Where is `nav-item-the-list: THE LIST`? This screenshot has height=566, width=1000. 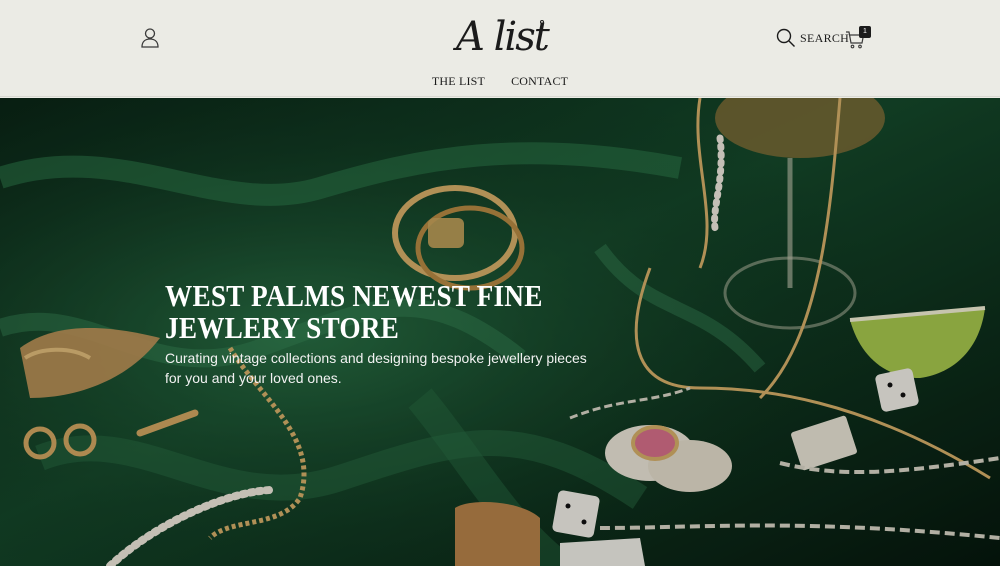
nav-item-the-list: THE LIST is located at coordinates (458, 81).